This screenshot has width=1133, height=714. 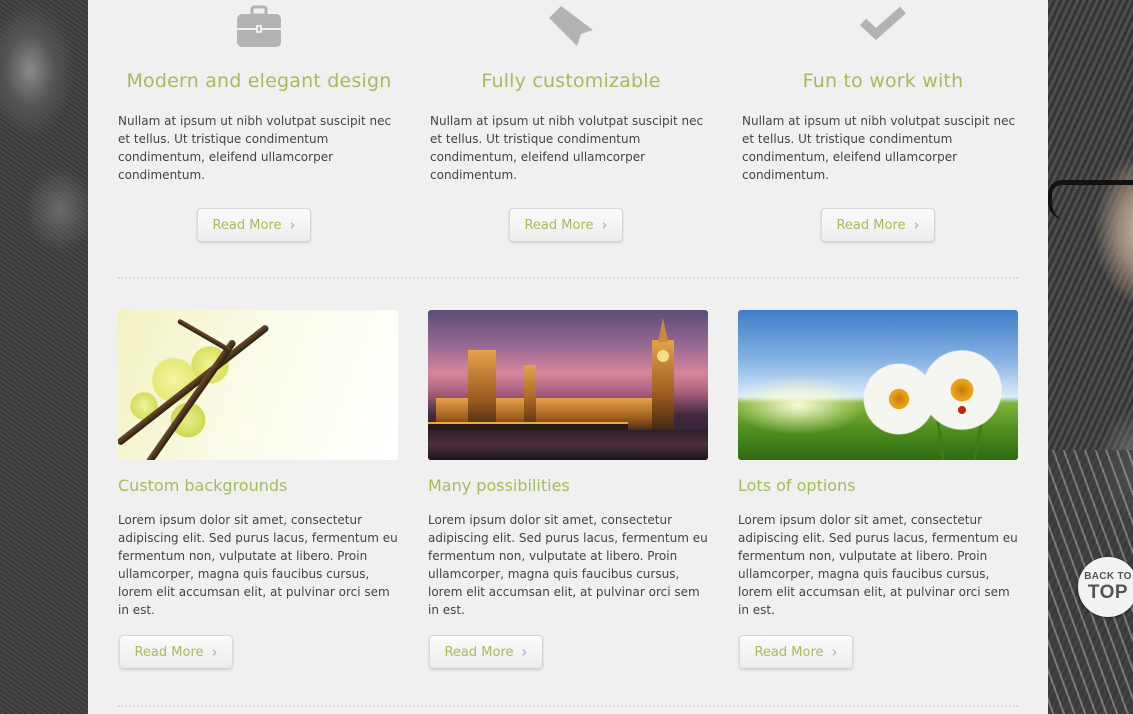 What do you see at coordinates (1108, 576) in the screenshot?
I see `back-to-top-line1: BACK TO` at bounding box center [1108, 576].